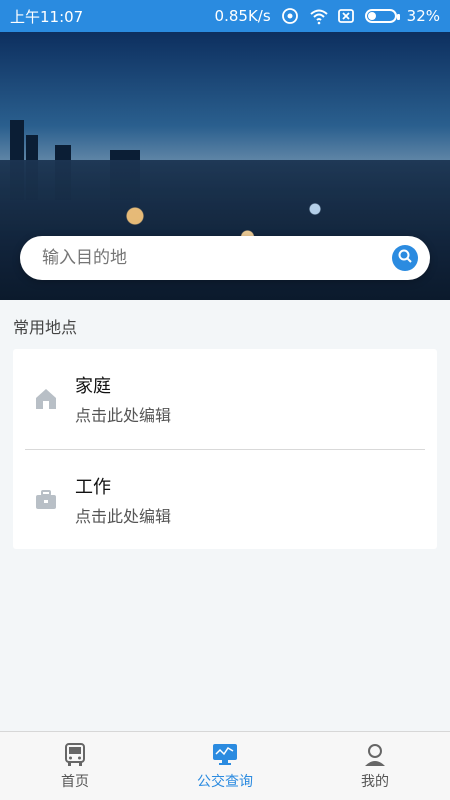 This screenshot has width=450, height=800. I want to click on briefcase-icon, so click(46, 500).